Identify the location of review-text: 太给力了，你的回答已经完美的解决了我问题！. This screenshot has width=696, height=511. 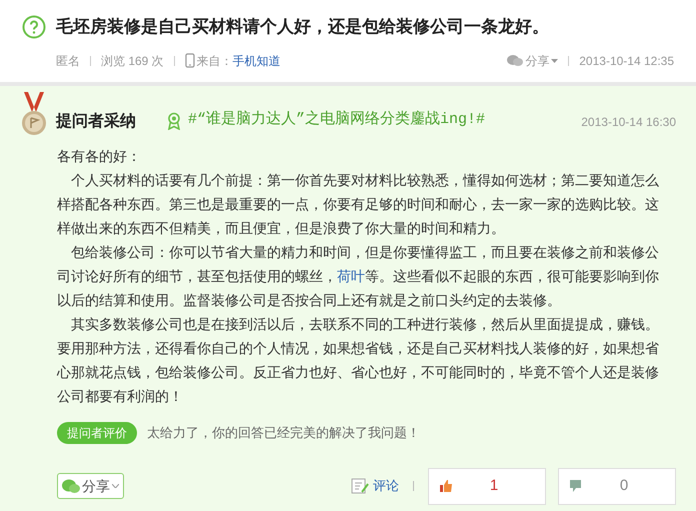
(283, 433).